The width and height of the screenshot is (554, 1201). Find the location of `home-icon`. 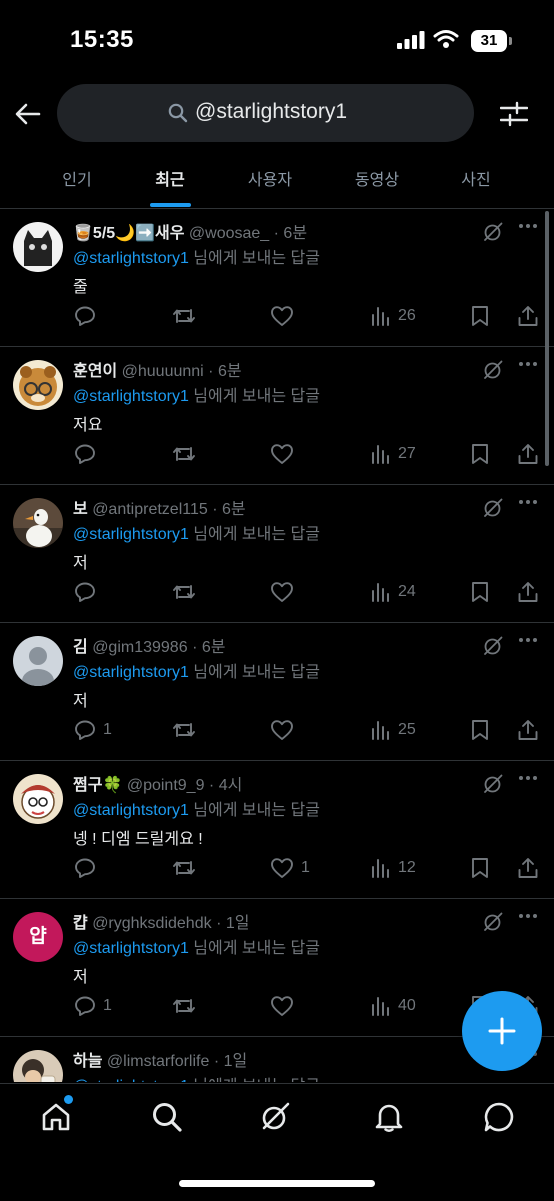

home-icon is located at coordinates (56, 1117).